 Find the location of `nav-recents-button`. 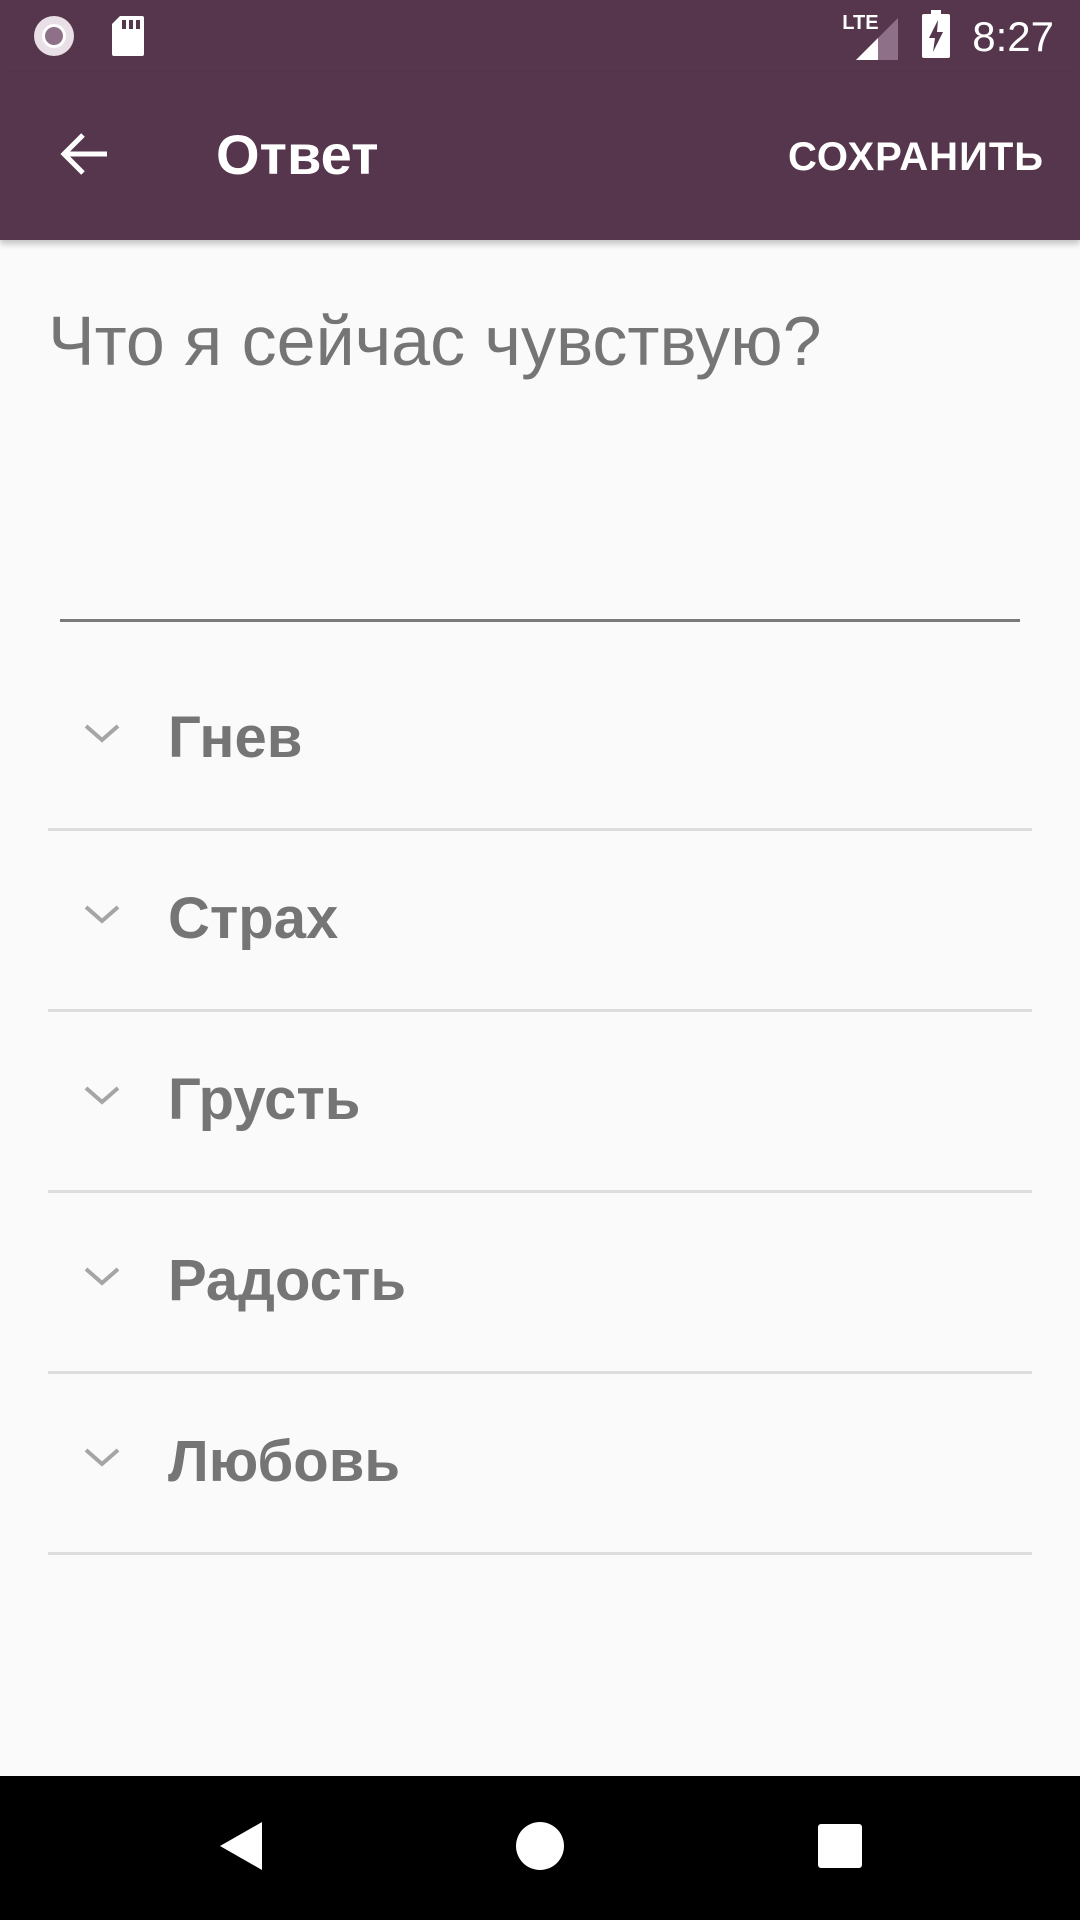

nav-recents-button is located at coordinates (840, 1848).